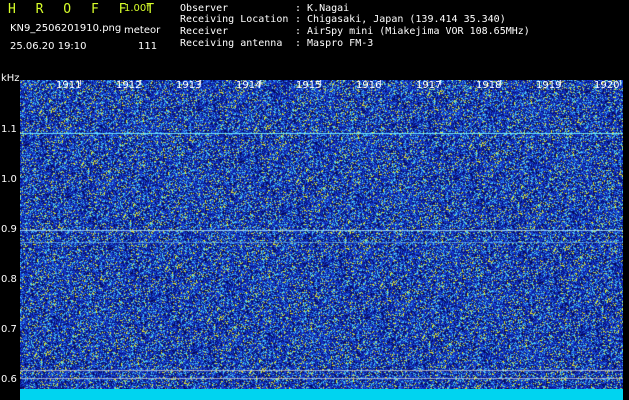 Image resolution: width=629 pixels, height=400 pixels. Describe the element at coordinates (189, 85) in the screenshot. I see `time-tick-label: 1913` at that location.